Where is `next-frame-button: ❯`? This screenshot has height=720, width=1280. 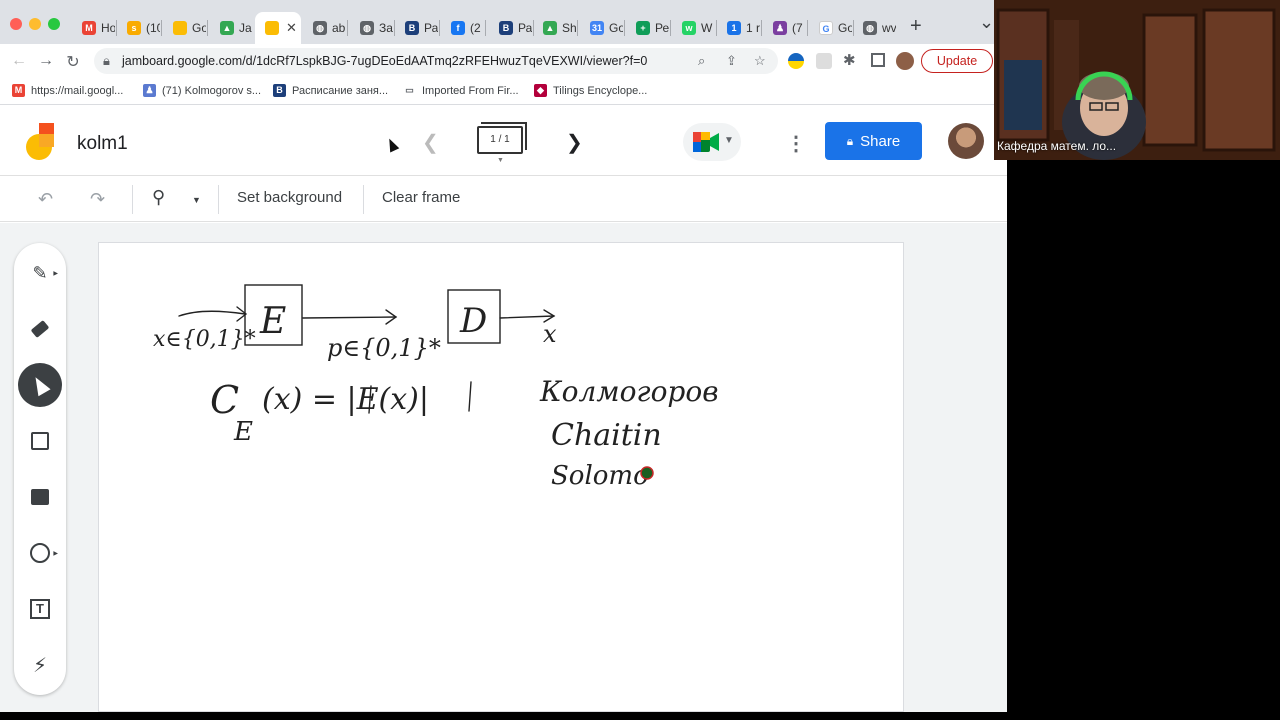 next-frame-button: ❯ is located at coordinates (574, 142).